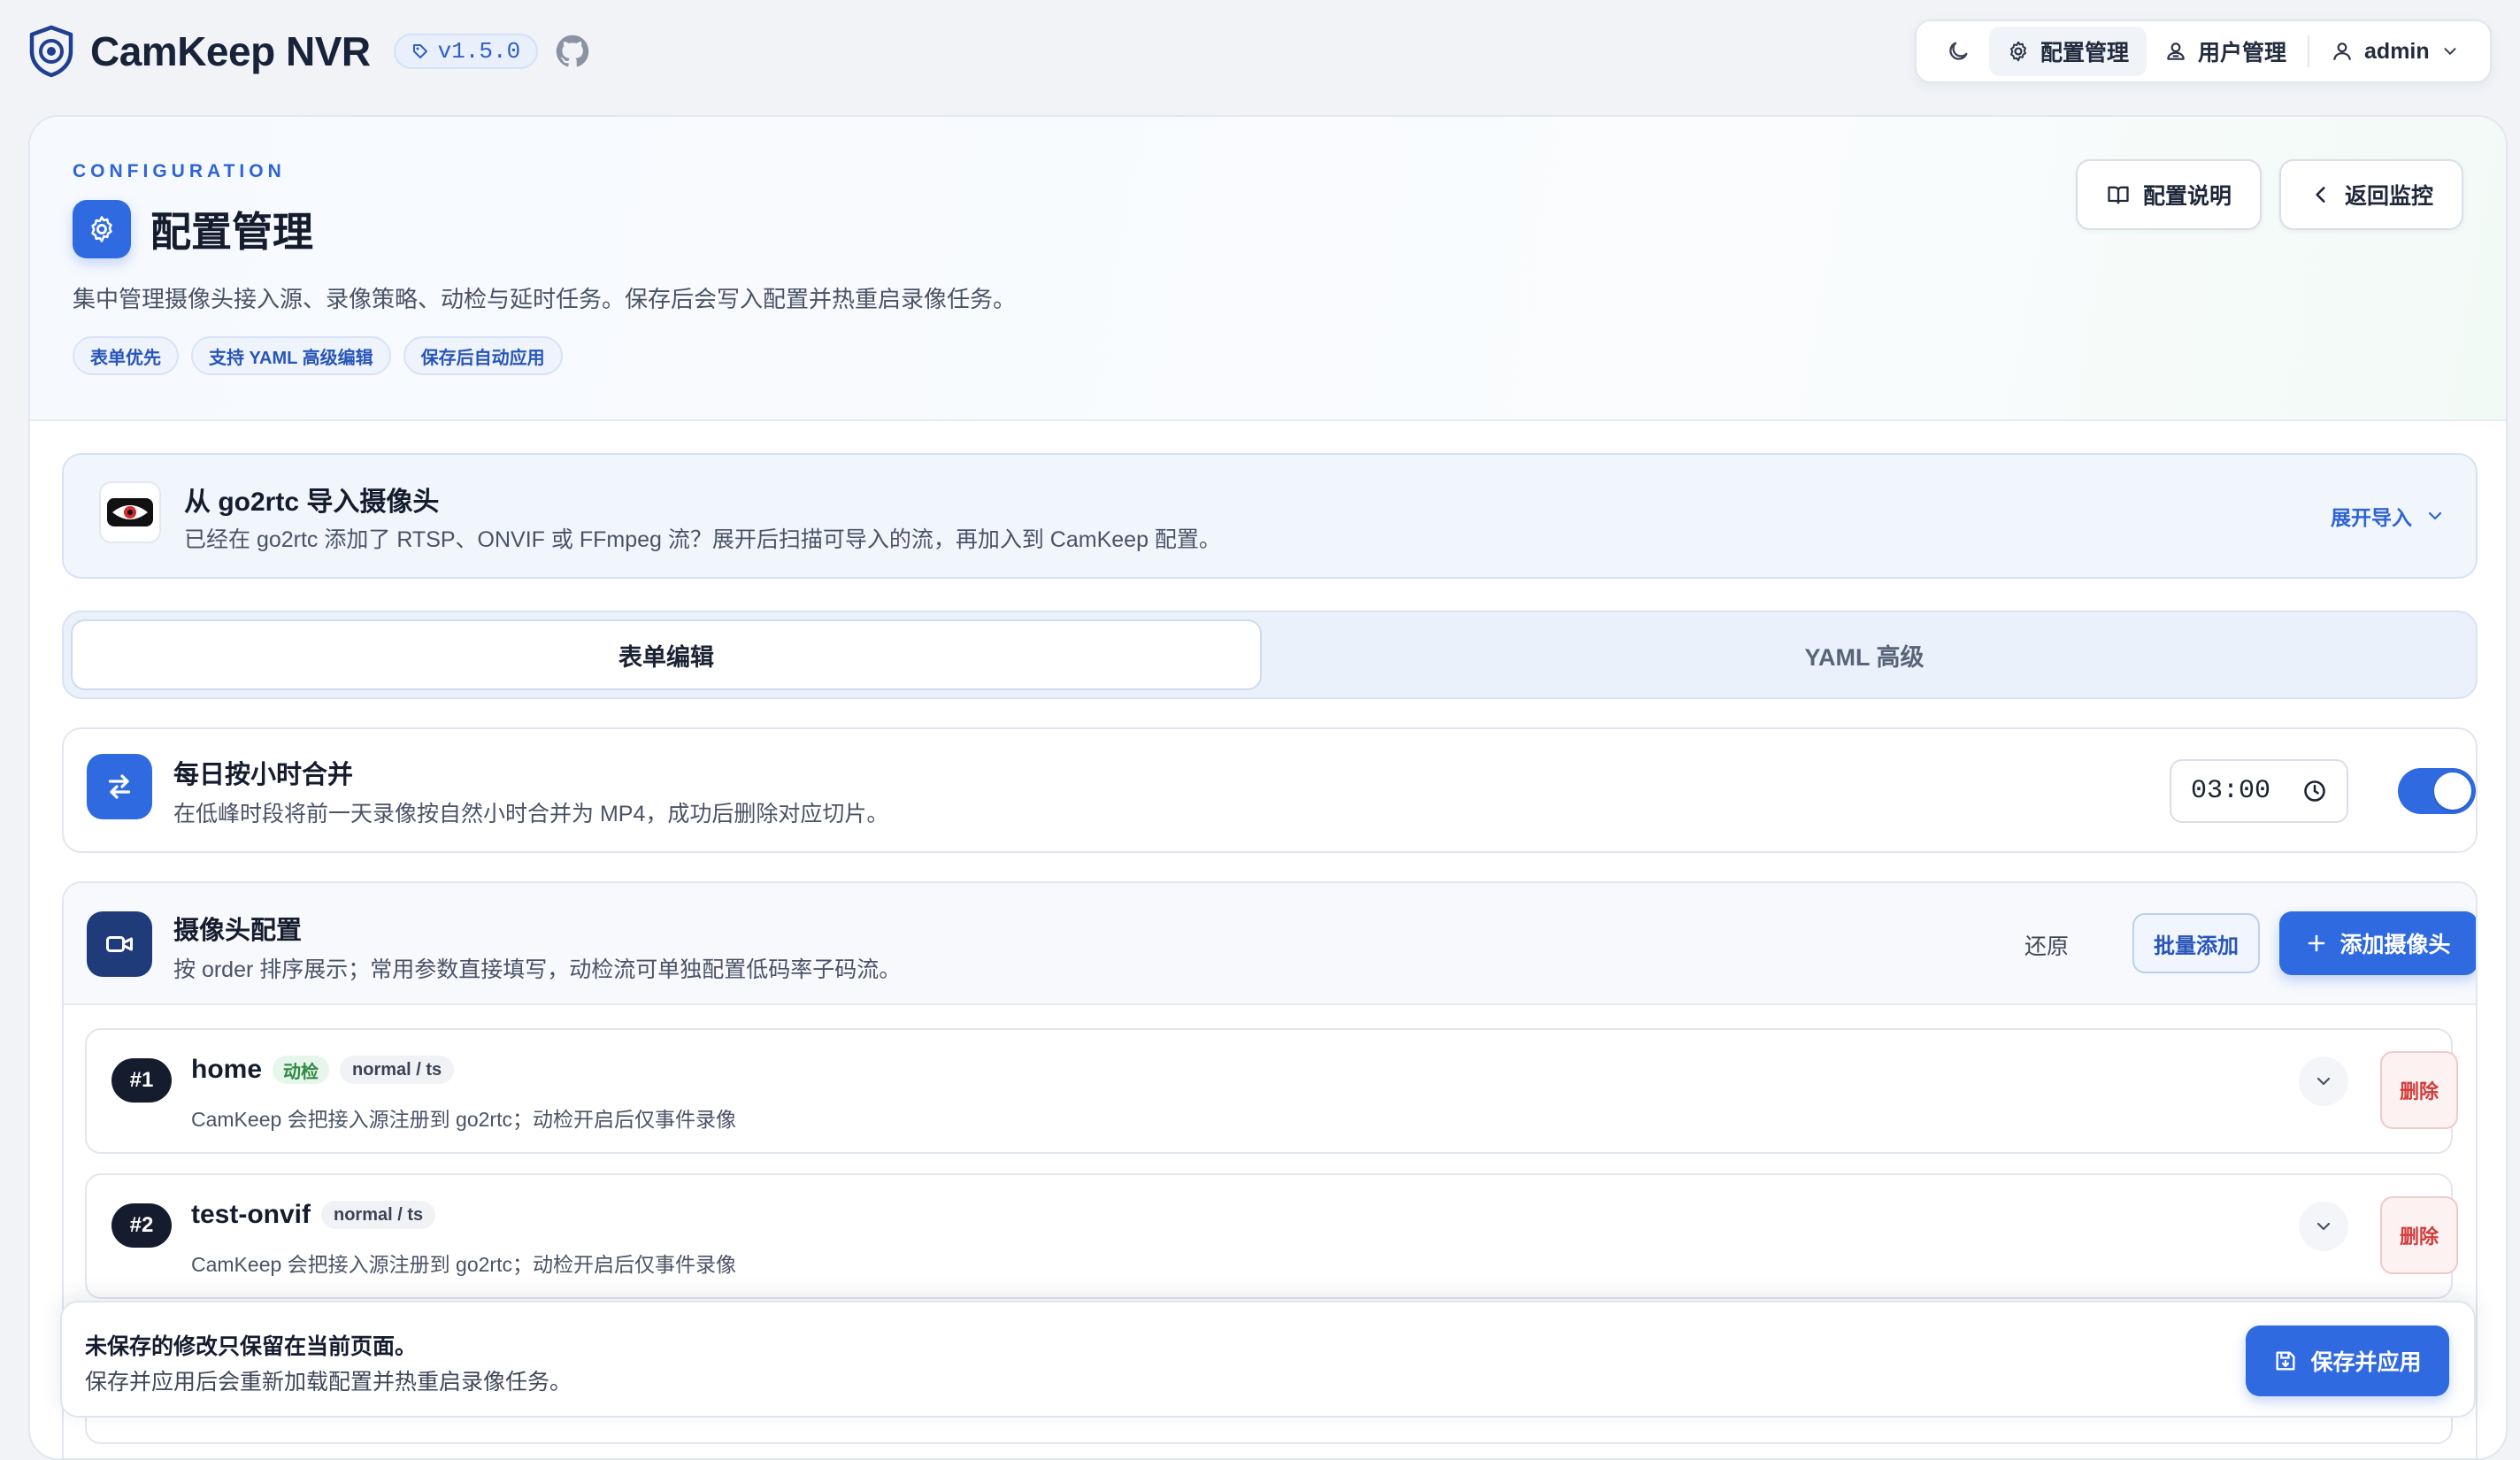  What do you see at coordinates (238, 931) in the screenshot?
I see `camera-config-title: 摄像头配置` at bounding box center [238, 931].